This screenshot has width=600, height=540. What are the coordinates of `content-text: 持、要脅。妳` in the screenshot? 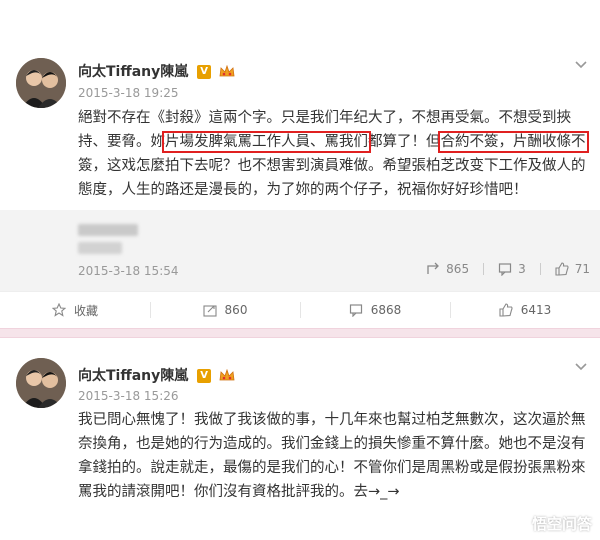 It's located at (121, 142).